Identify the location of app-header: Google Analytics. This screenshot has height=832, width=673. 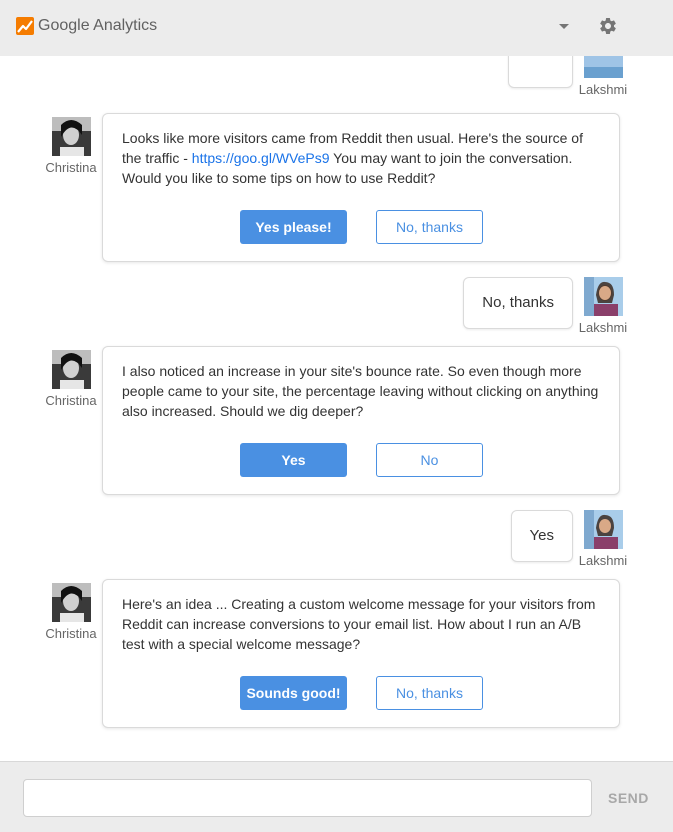
(336, 28).